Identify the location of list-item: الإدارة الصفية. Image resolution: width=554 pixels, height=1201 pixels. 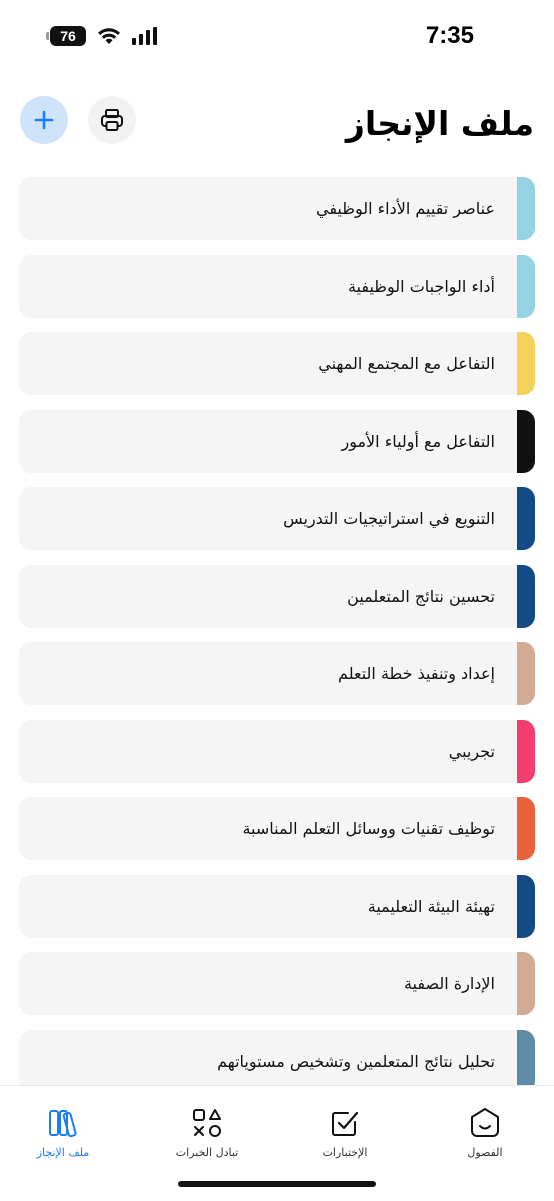
(277, 983).